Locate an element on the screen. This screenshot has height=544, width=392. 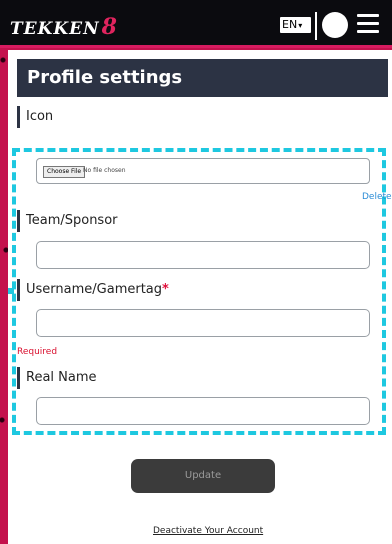
choose-file-button: Choose File is located at coordinates (64, 172).